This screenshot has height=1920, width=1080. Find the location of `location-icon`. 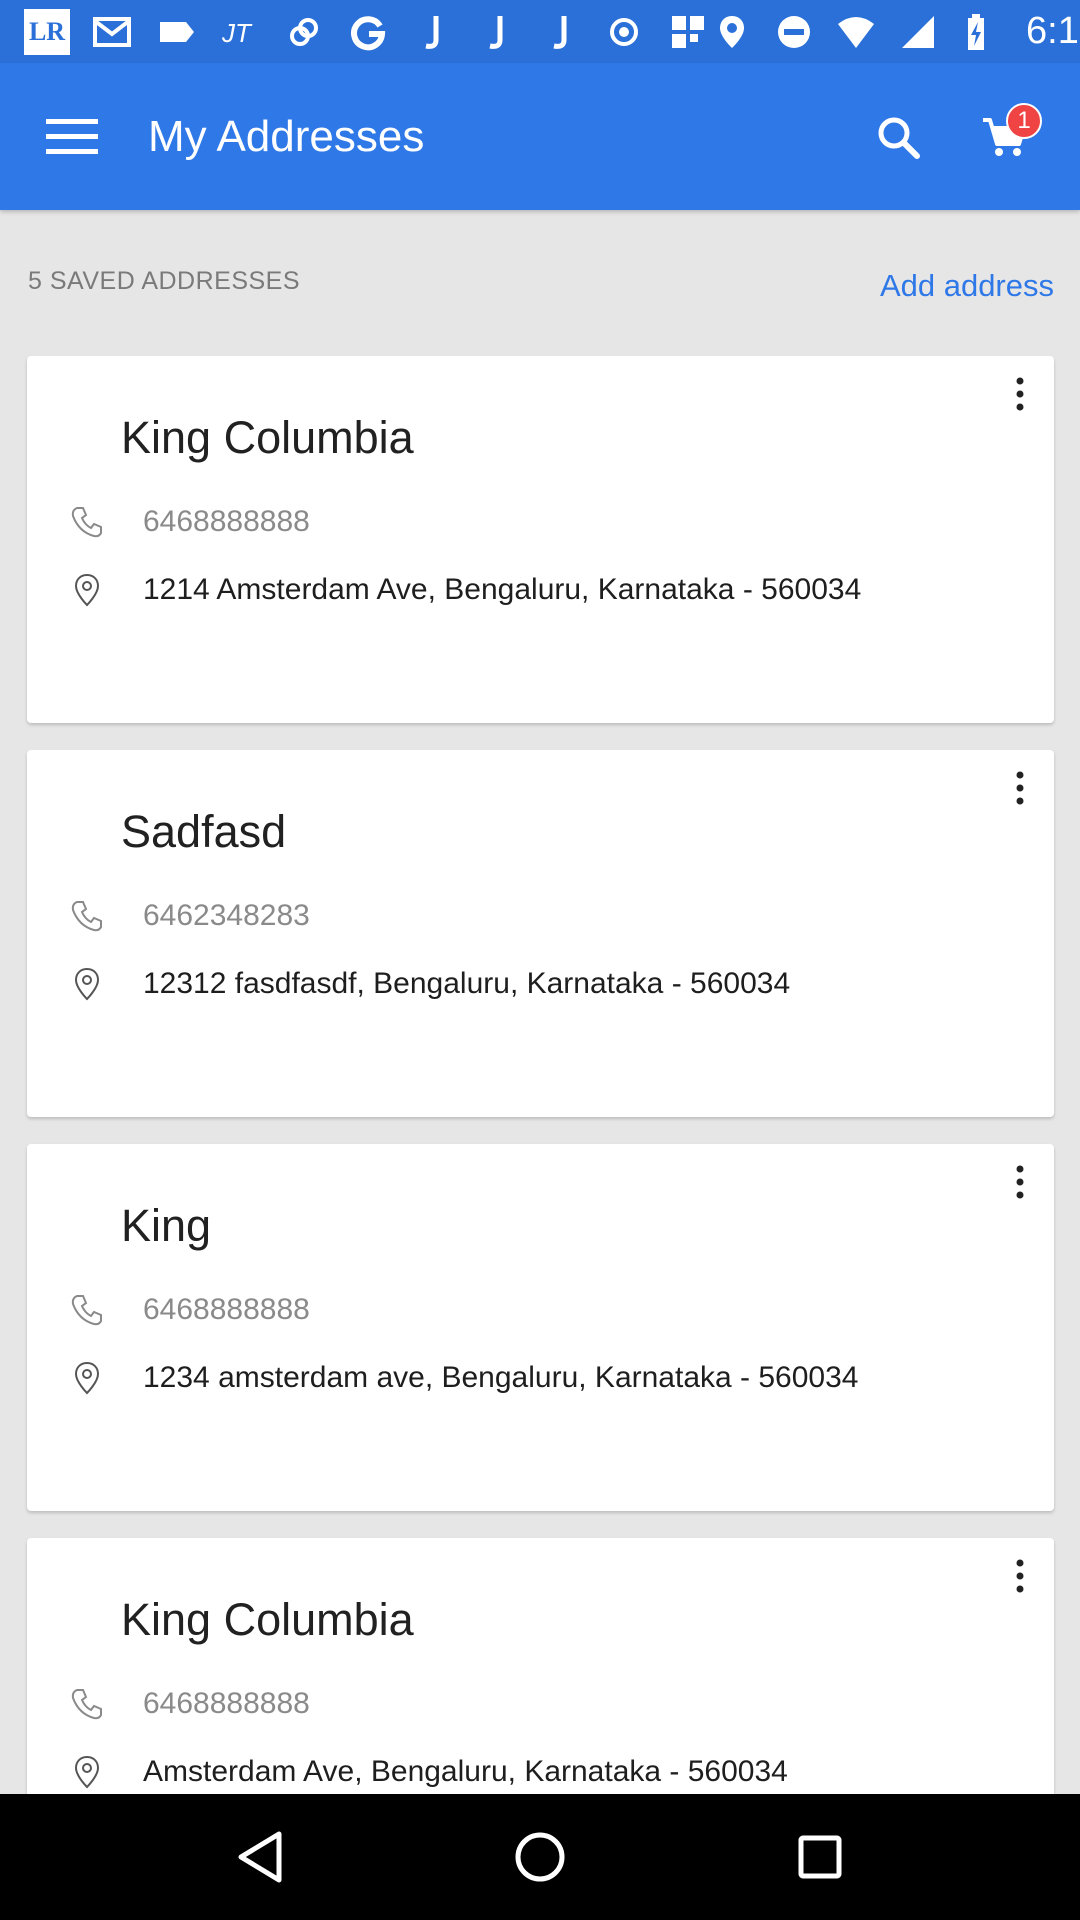

location-icon is located at coordinates (732, 32).